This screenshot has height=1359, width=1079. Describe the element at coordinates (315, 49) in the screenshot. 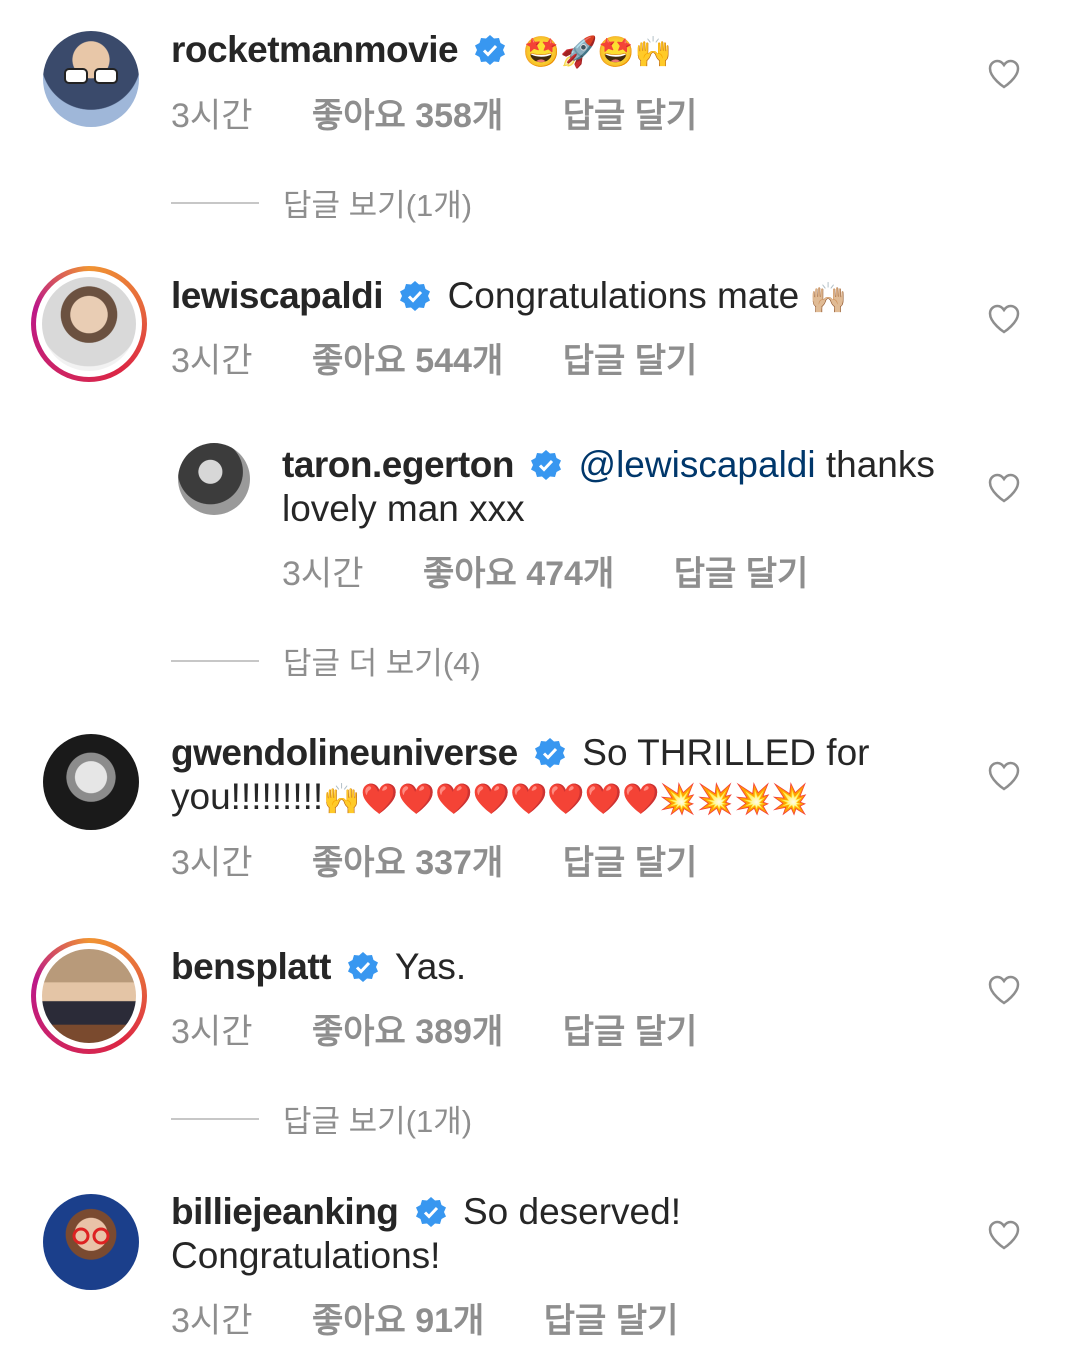

I see `username: rocketmanmovie` at that location.